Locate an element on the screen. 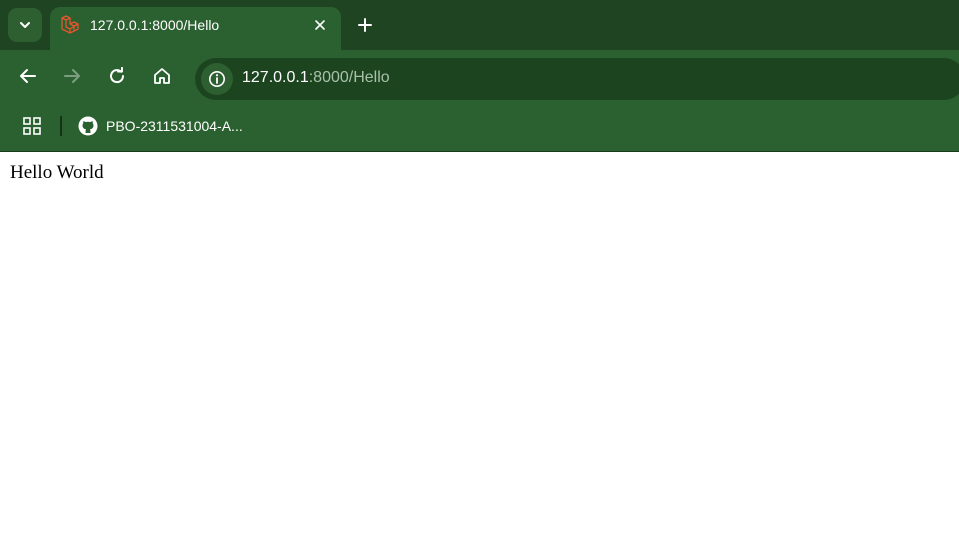 The width and height of the screenshot is (959, 539). arrow-left-icon is located at coordinates (28, 76).